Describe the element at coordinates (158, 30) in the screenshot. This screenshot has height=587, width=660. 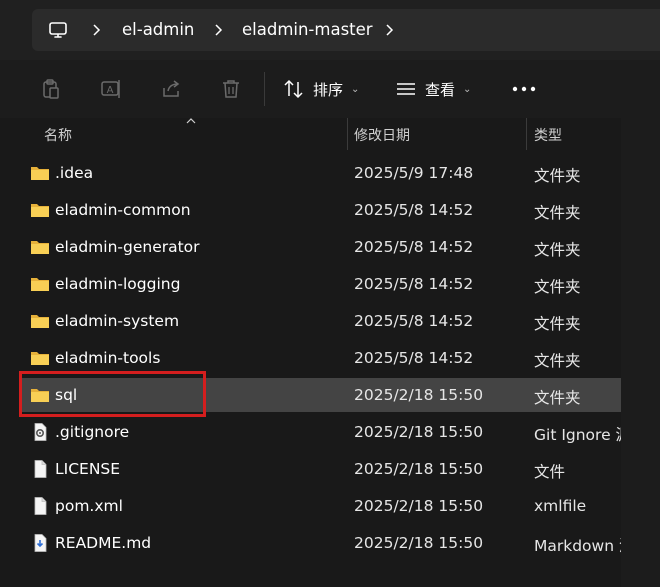
I see `breadcrumb-item-el-admin: el-admin` at that location.